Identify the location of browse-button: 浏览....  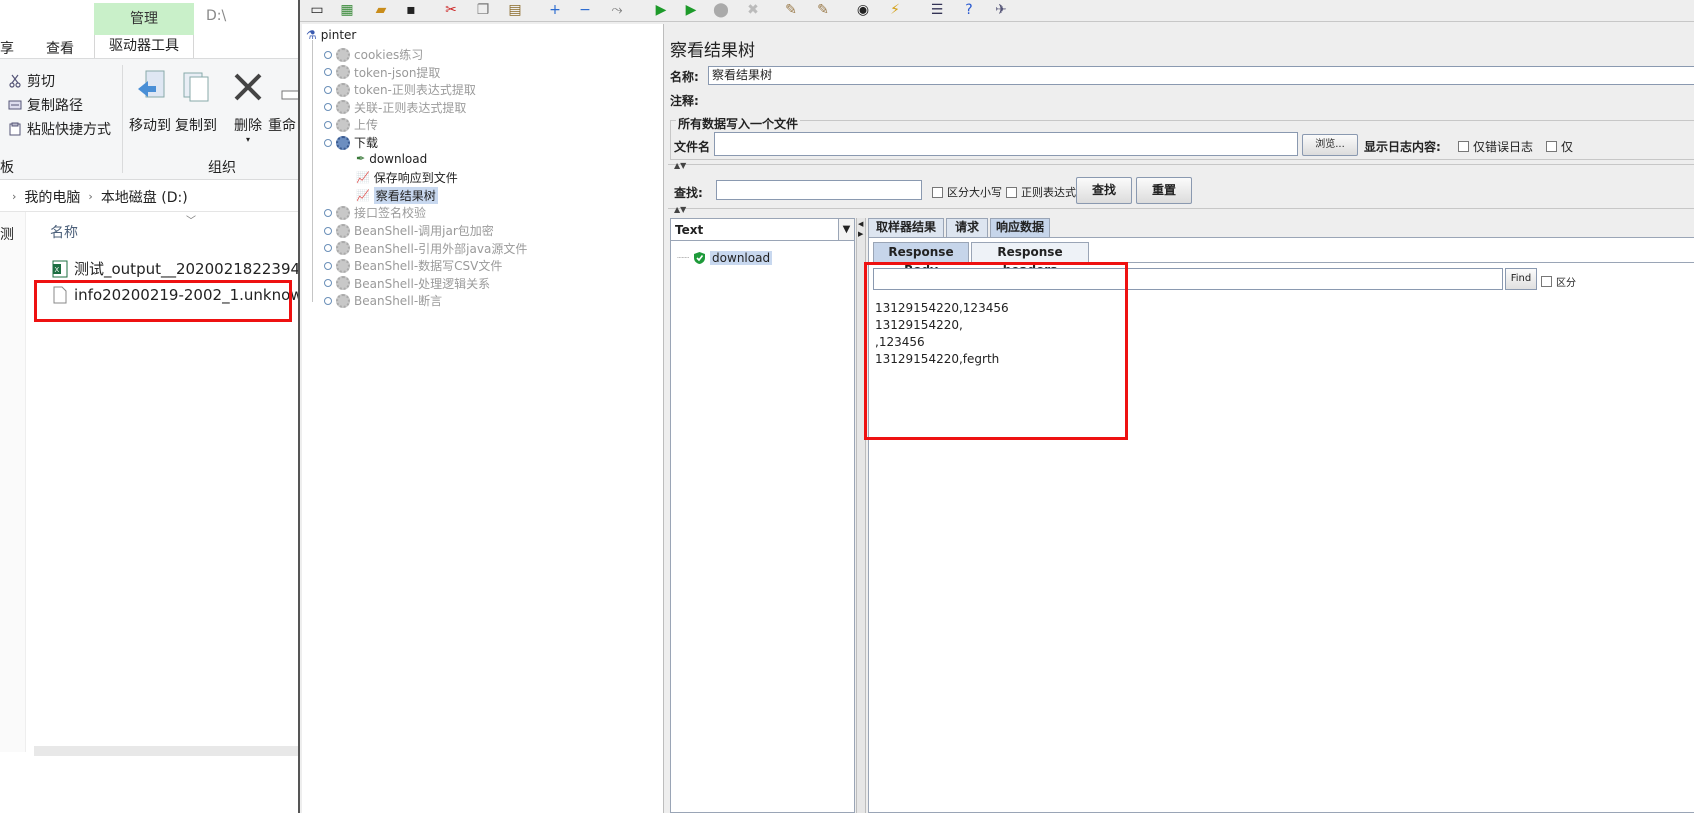
(1330, 145).